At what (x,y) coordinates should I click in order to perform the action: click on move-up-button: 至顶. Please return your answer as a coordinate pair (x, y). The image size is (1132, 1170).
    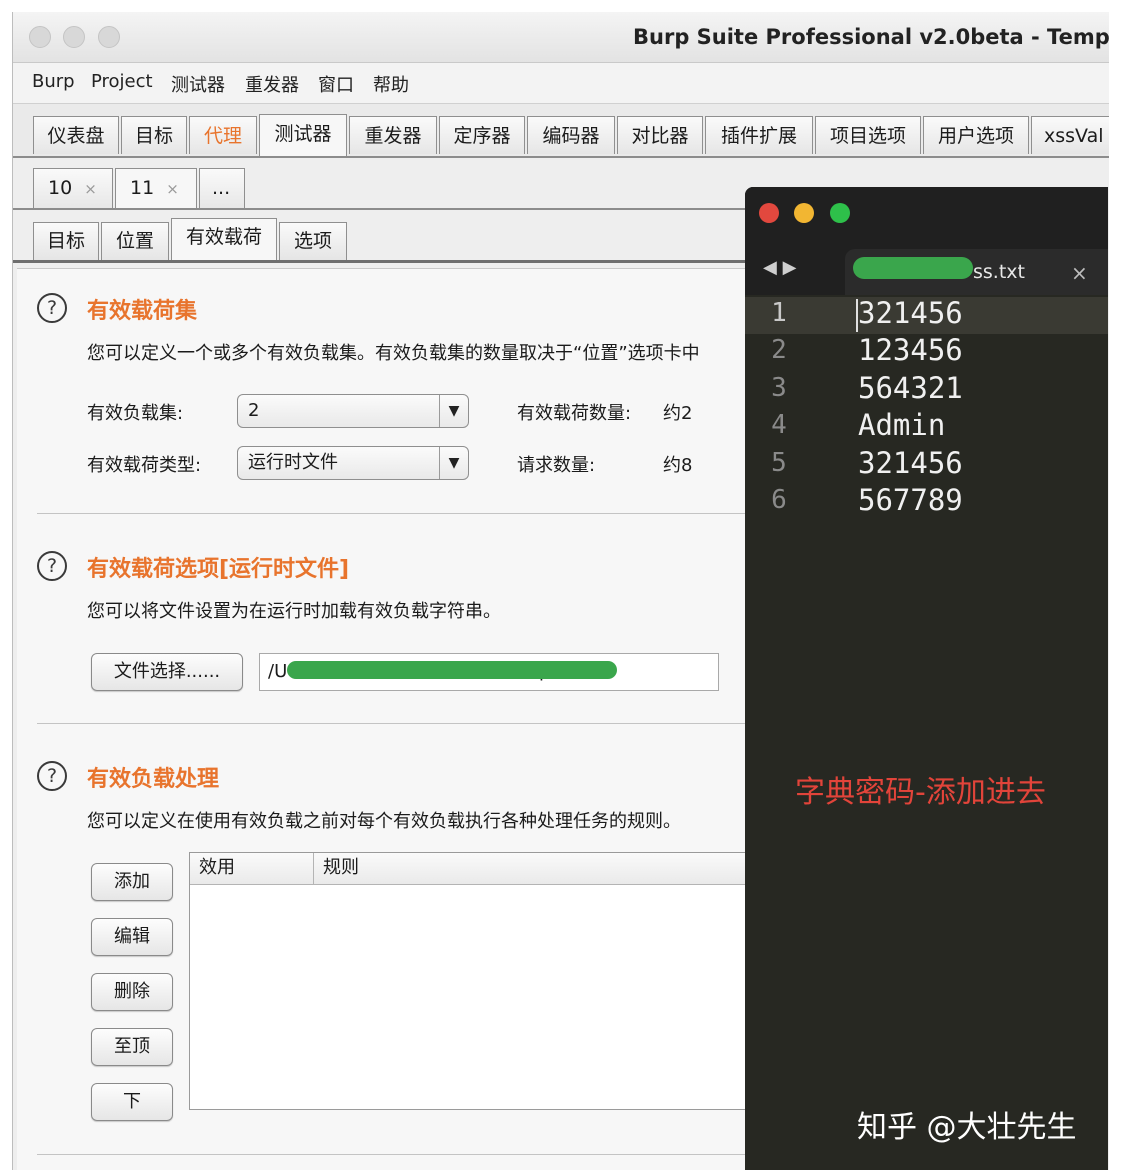
    Looking at the image, I should click on (132, 1047).